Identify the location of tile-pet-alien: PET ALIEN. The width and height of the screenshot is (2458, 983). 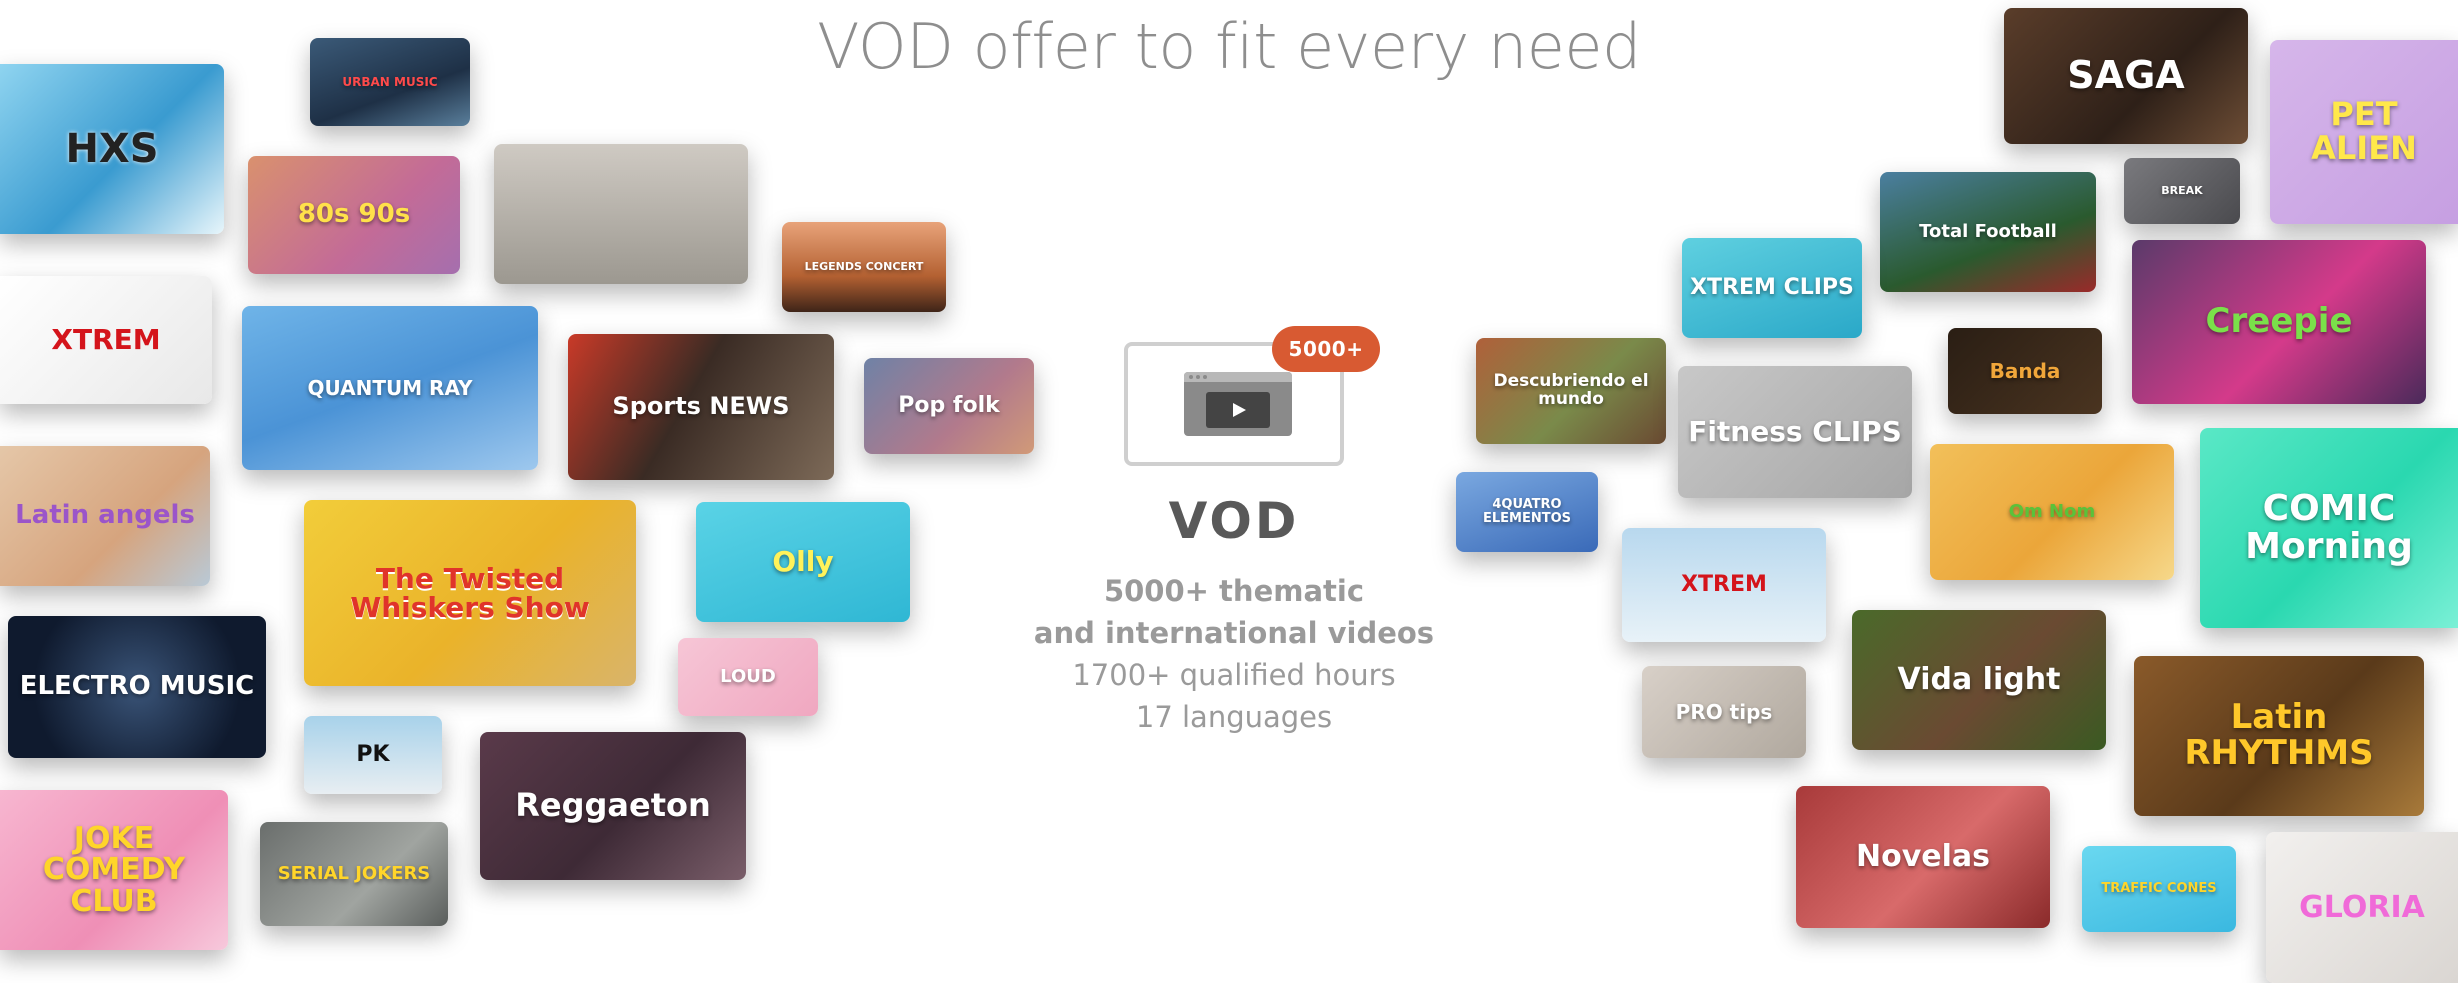
(2364, 132).